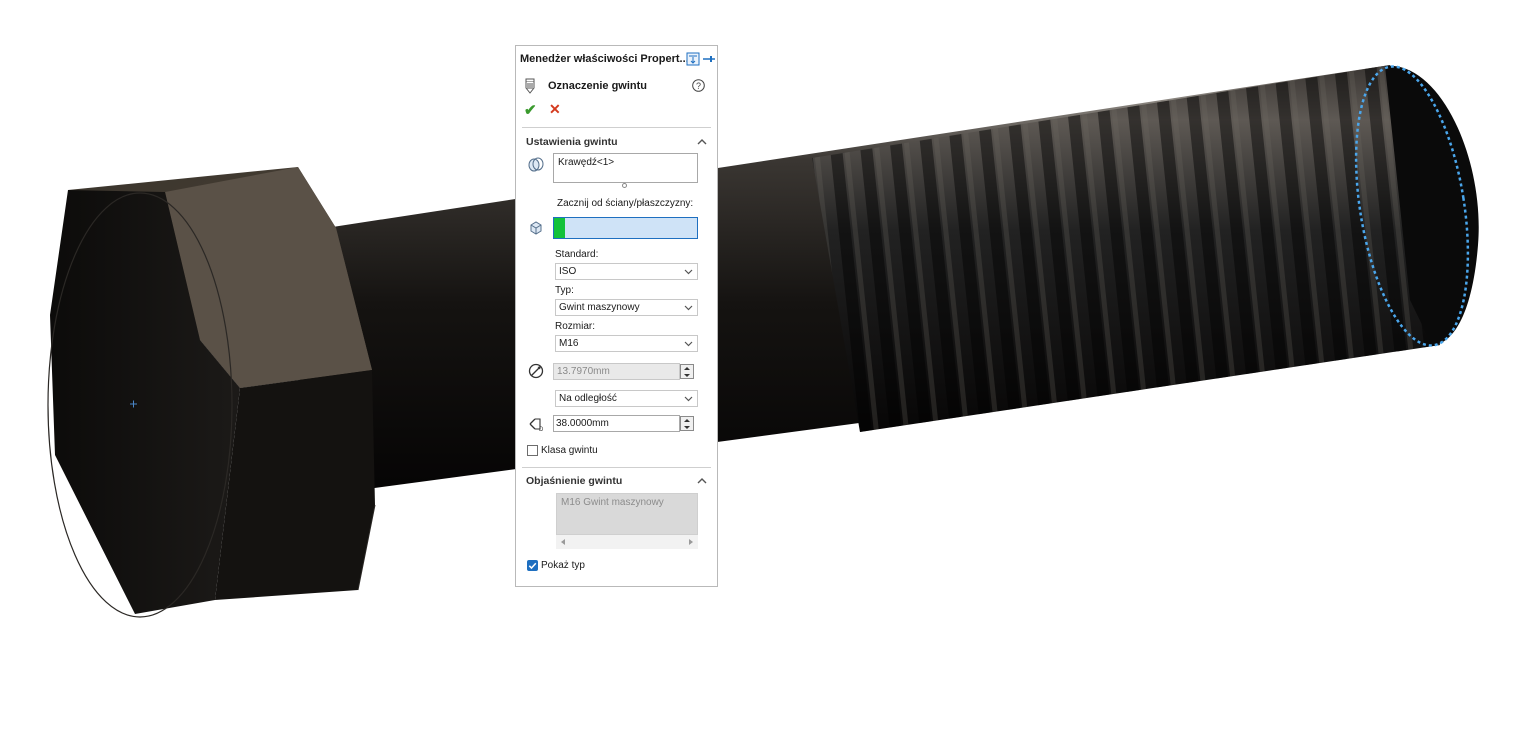 Image resolution: width=1536 pixels, height=731 pixels. Describe the element at coordinates (532, 450) in the screenshot. I see `thread-class-checkbox` at that location.